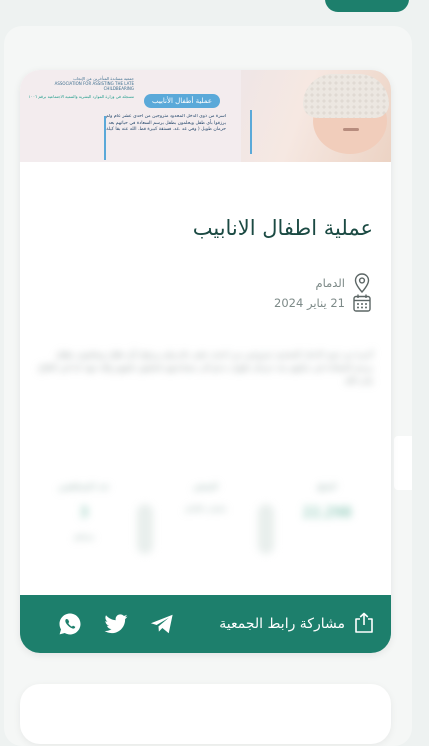  What do you see at coordinates (251, 132) in the screenshot?
I see `banner-divider` at bounding box center [251, 132].